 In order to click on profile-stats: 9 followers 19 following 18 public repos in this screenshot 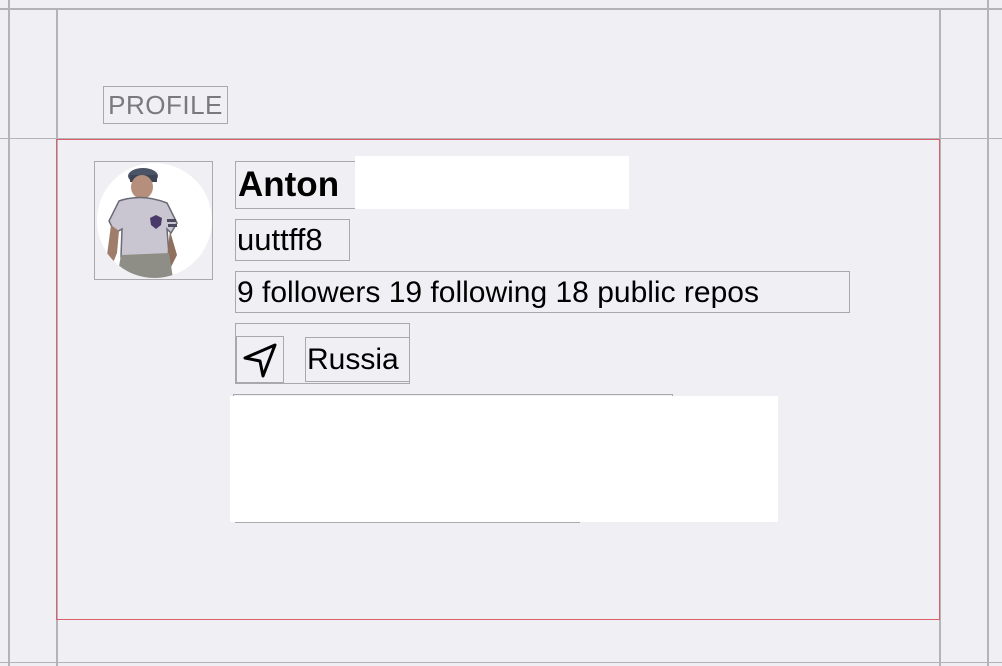, I will do `click(498, 292)`.